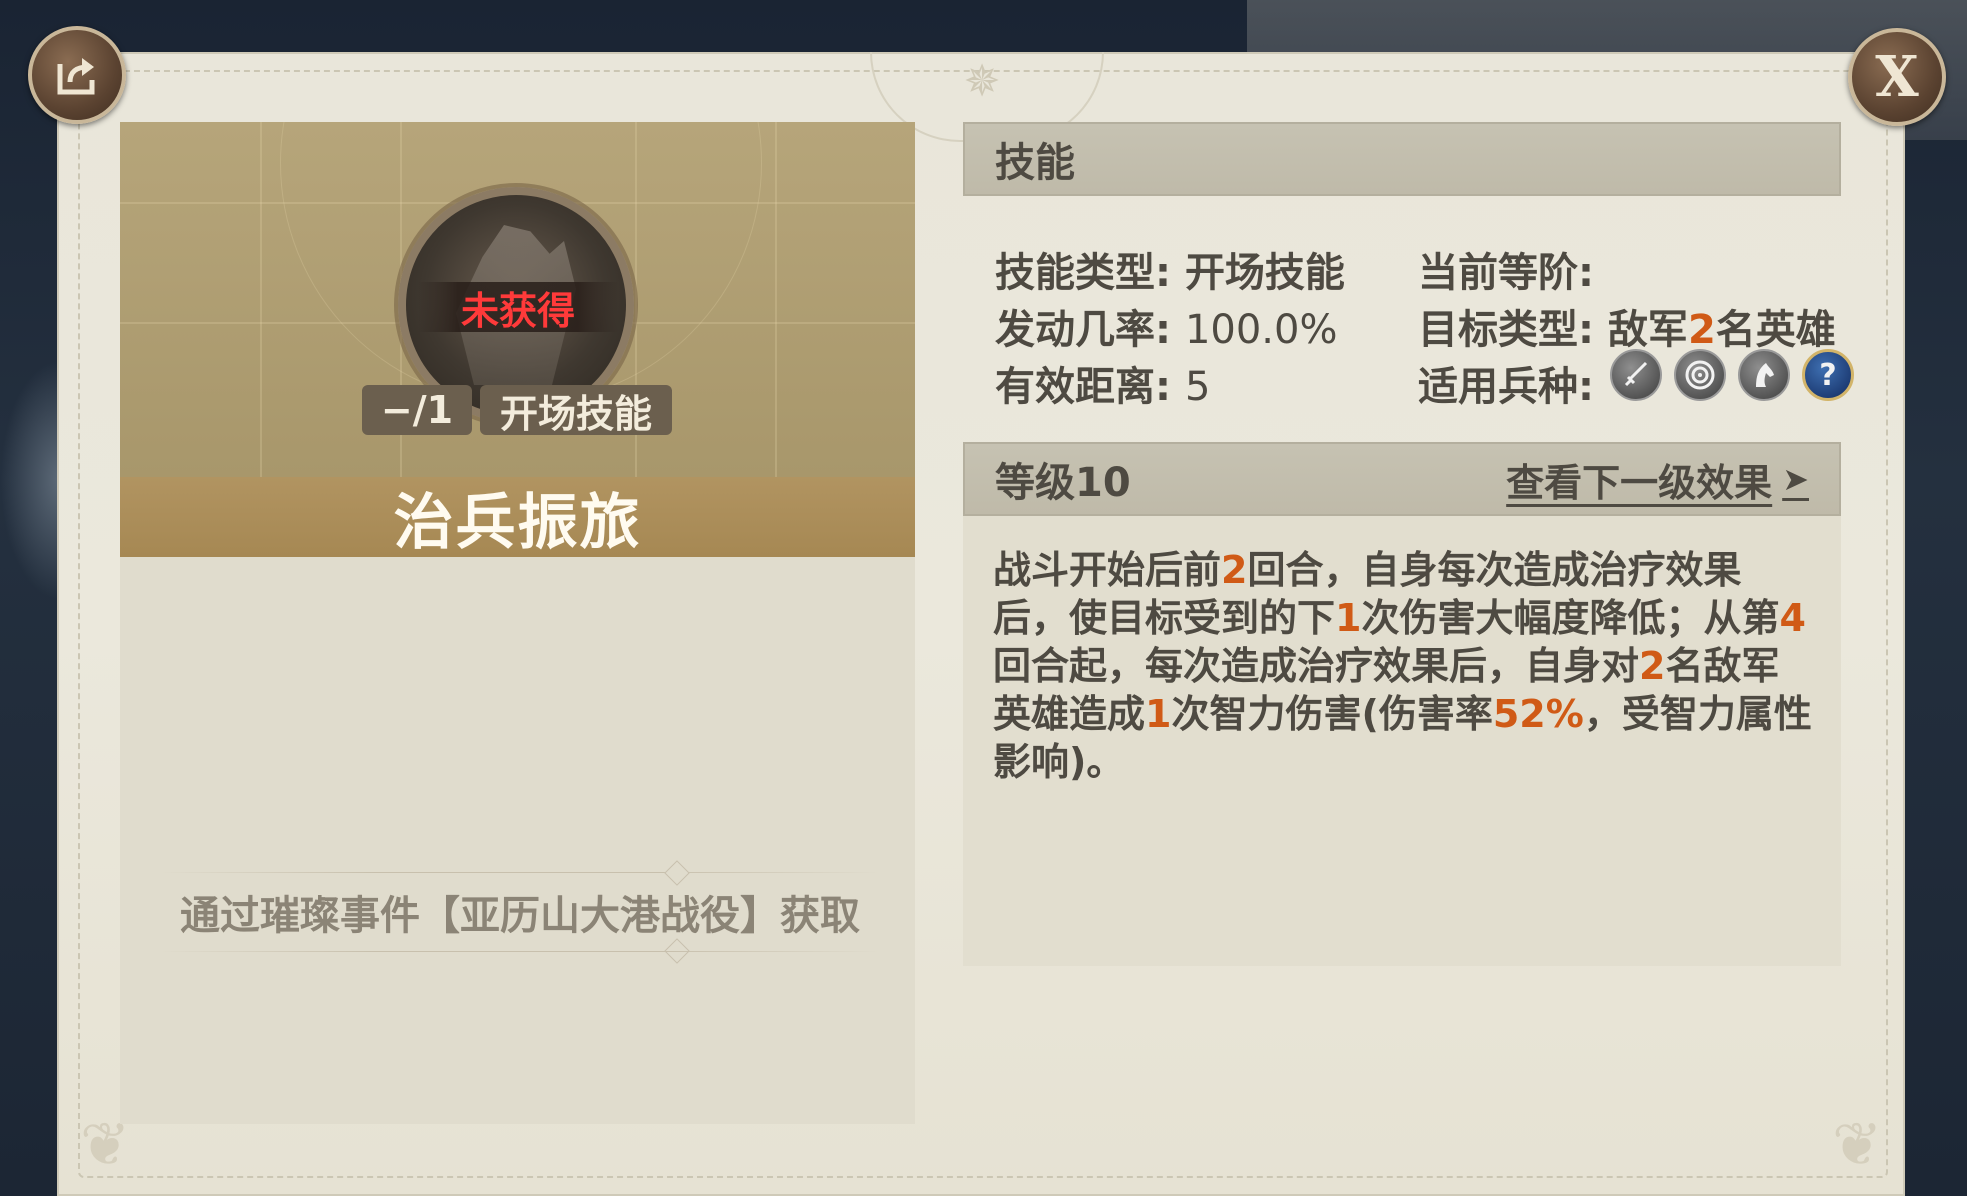  I want to click on sword-icon, so click(1636, 375).